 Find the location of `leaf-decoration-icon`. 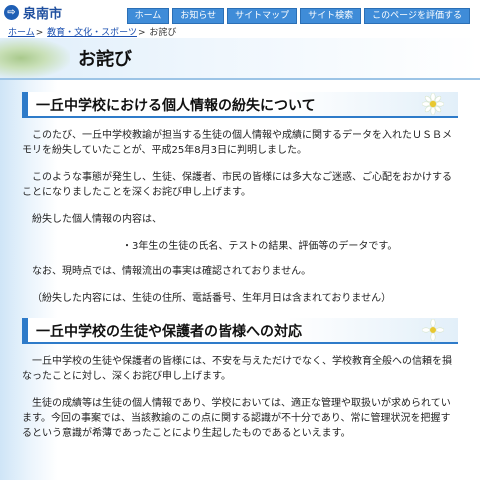

leaf-decoration-icon is located at coordinates (35, 58).